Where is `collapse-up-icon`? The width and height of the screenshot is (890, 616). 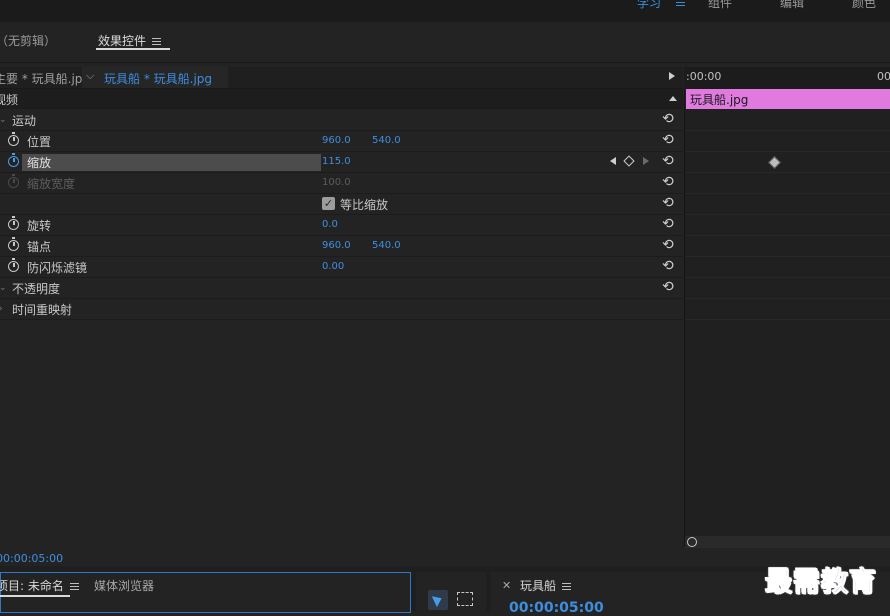 collapse-up-icon is located at coordinates (673, 98).